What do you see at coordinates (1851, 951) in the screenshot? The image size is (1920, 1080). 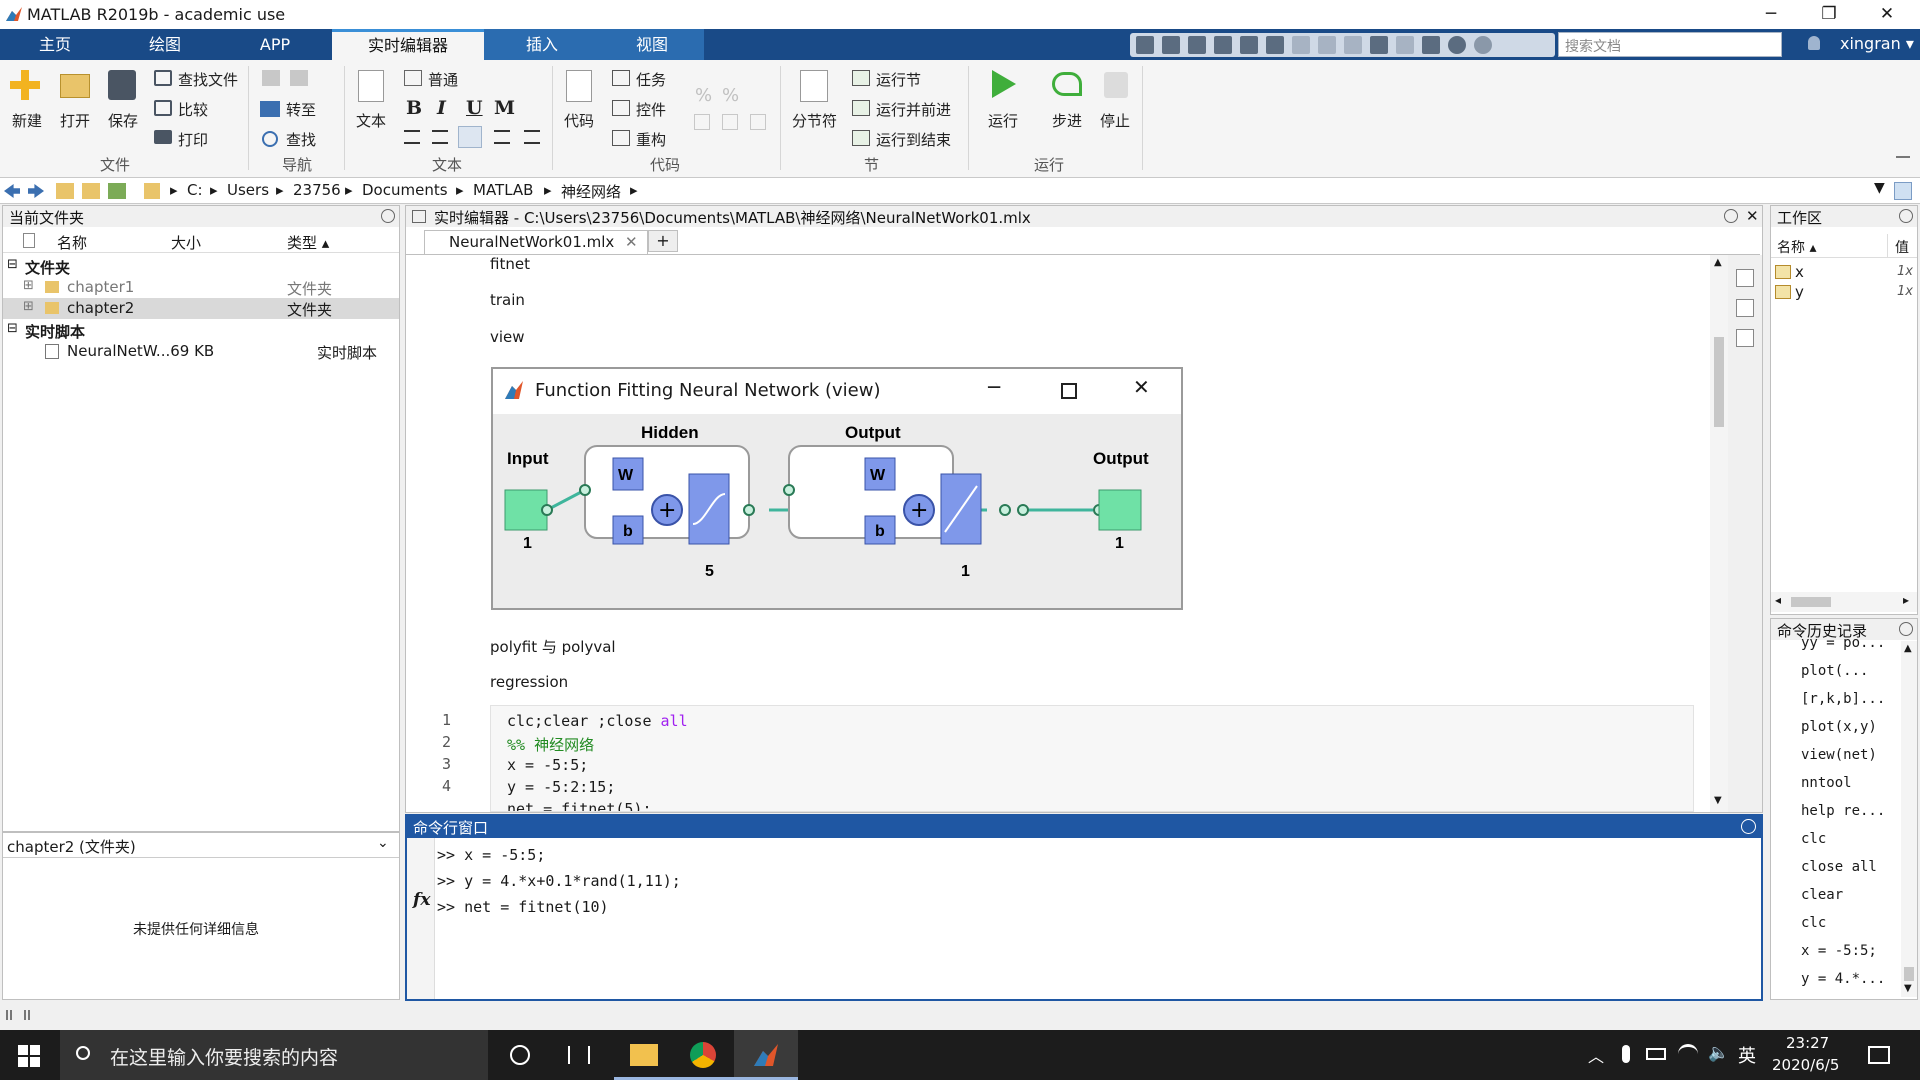 I see `history-item: x = -5:5;` at bounding box center [1851, 951].